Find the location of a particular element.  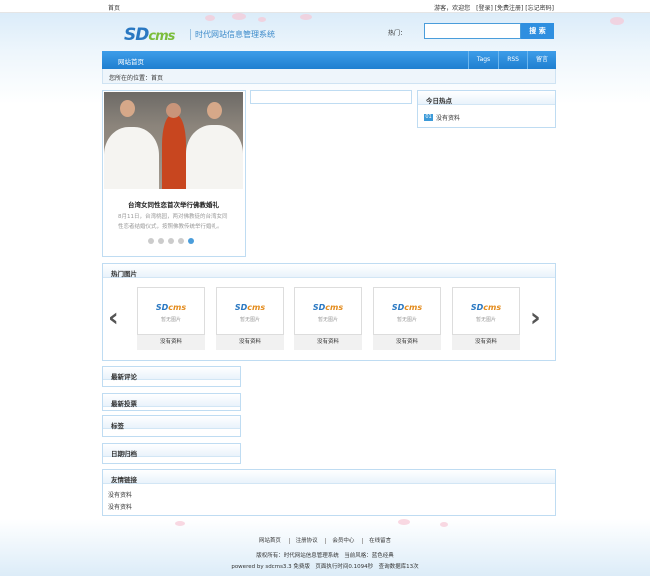

footer-nav: 网站首页 注册协议 会员中心 在线留言 is located at coordinates (325, 540).